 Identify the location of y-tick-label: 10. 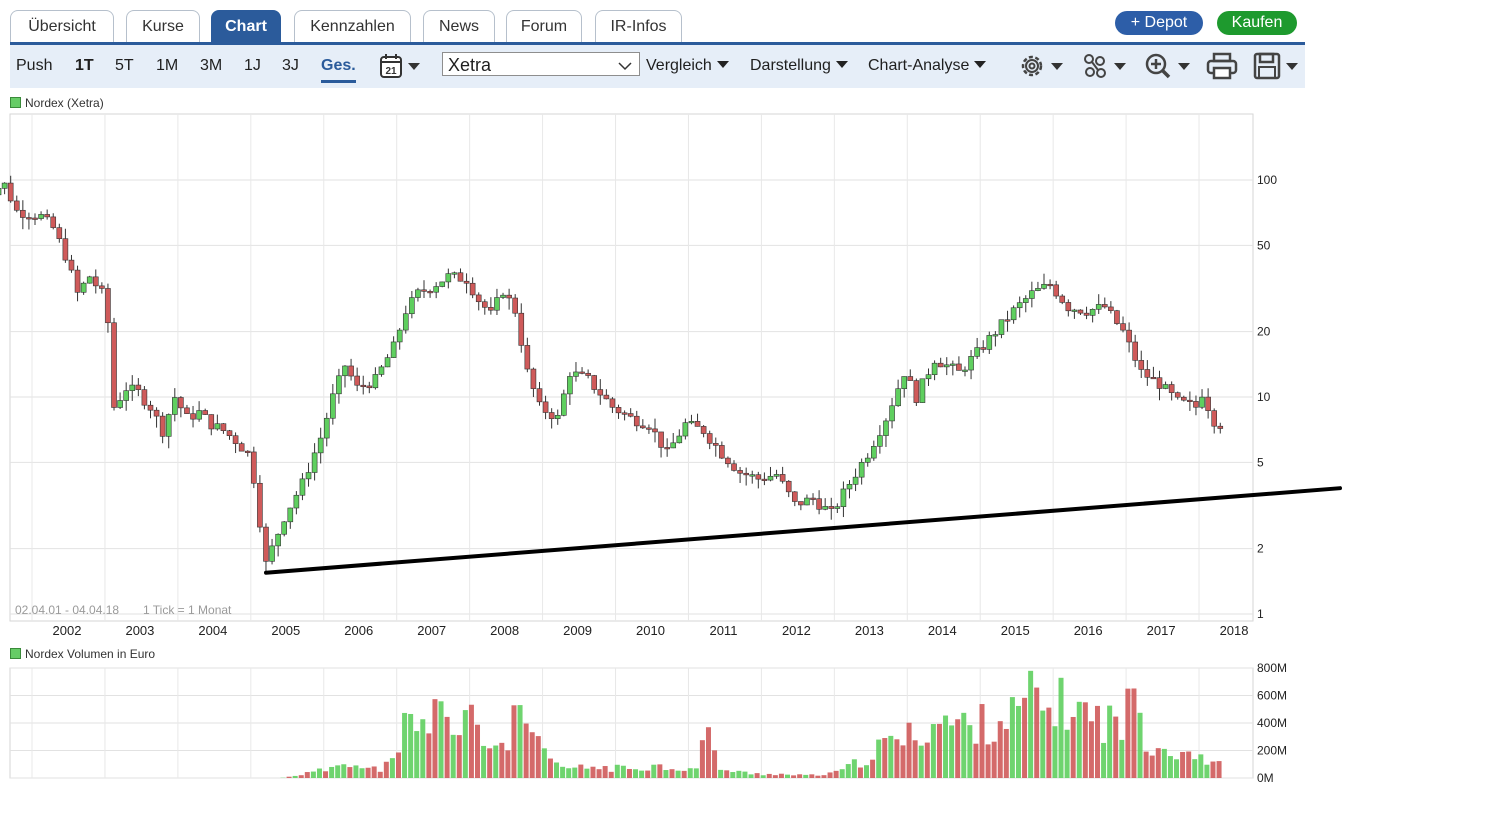
(1264, 397).